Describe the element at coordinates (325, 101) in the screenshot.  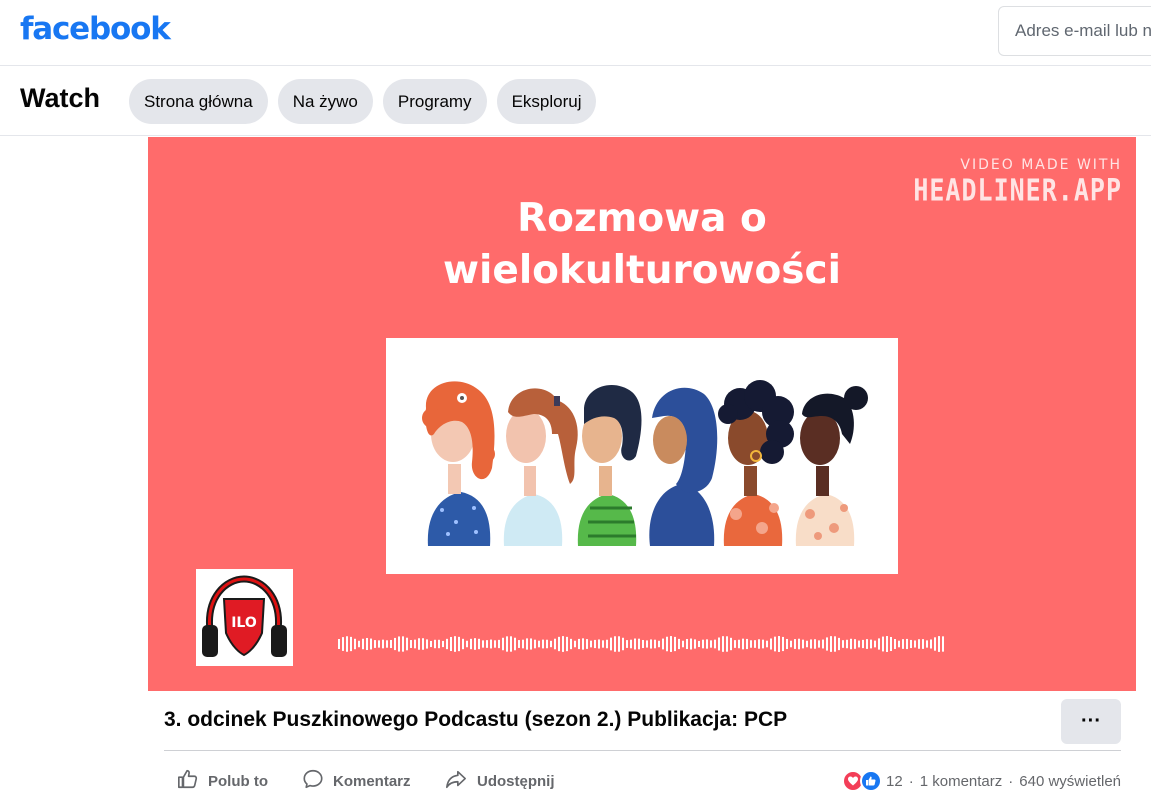
I see `tab-live: Na żywo` at that location.